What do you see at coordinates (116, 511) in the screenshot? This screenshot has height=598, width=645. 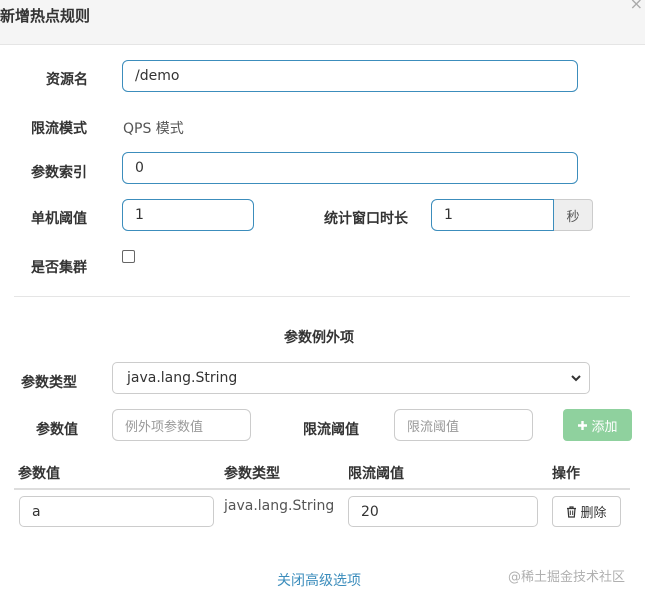 I see `row-value-input: a` at bounding box center [116, 511].